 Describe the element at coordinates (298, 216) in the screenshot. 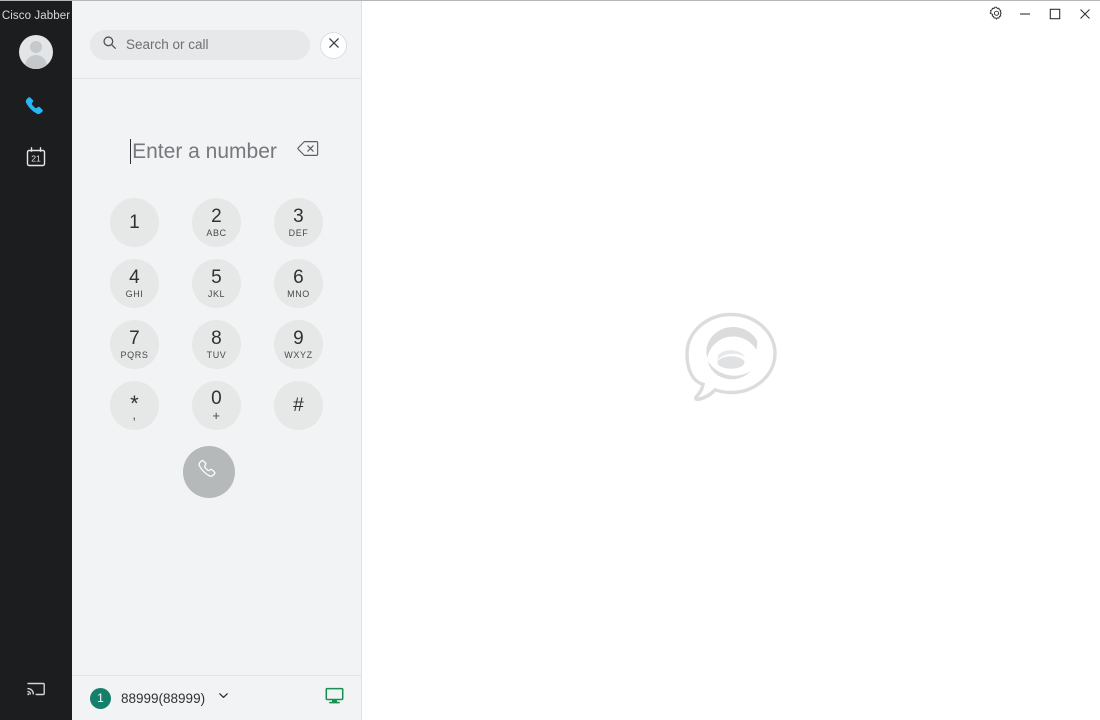

I see `dial-key-digit: 3` at that location.